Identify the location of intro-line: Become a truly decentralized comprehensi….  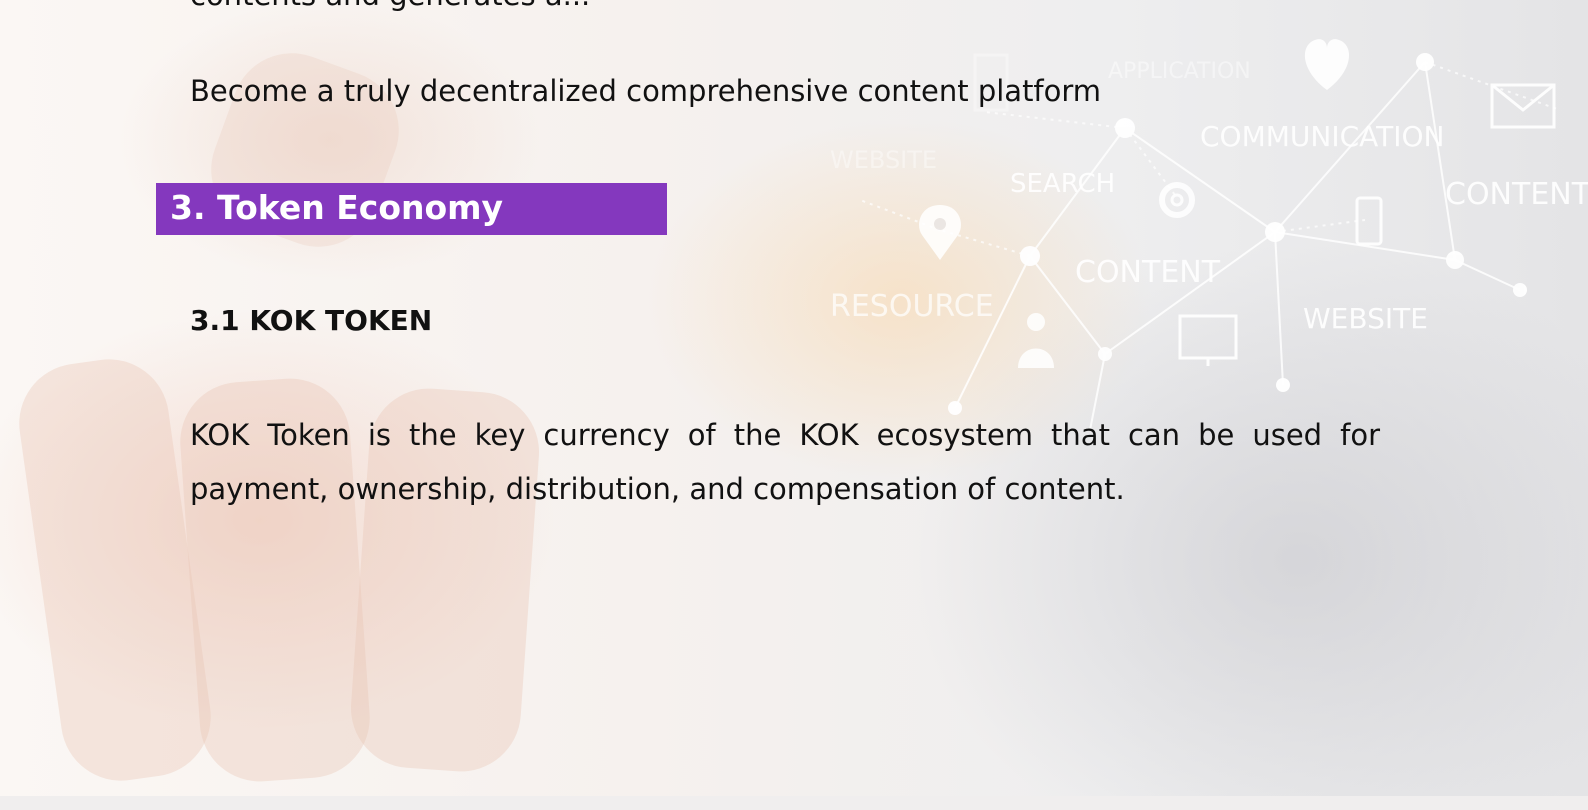
(646, 91).